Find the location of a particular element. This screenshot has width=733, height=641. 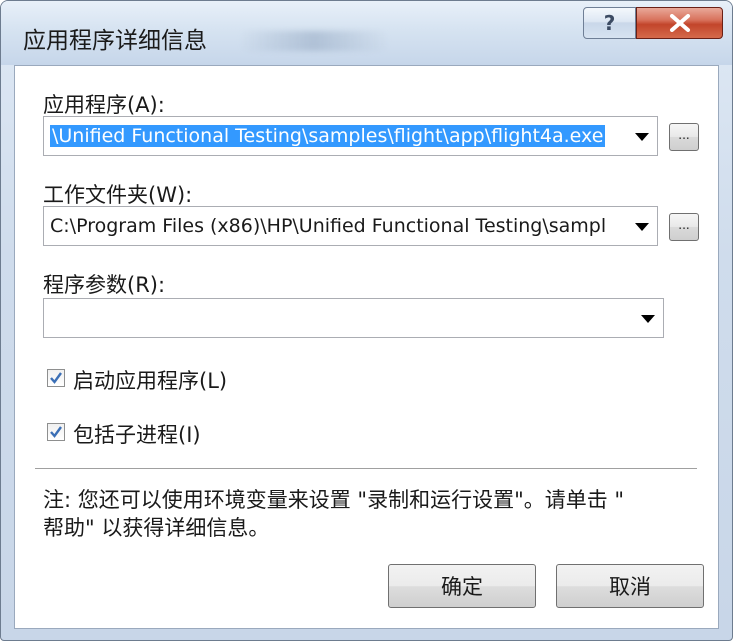

working-folder-label: 工作文件夹(W): is located at coordinates (118, 195).